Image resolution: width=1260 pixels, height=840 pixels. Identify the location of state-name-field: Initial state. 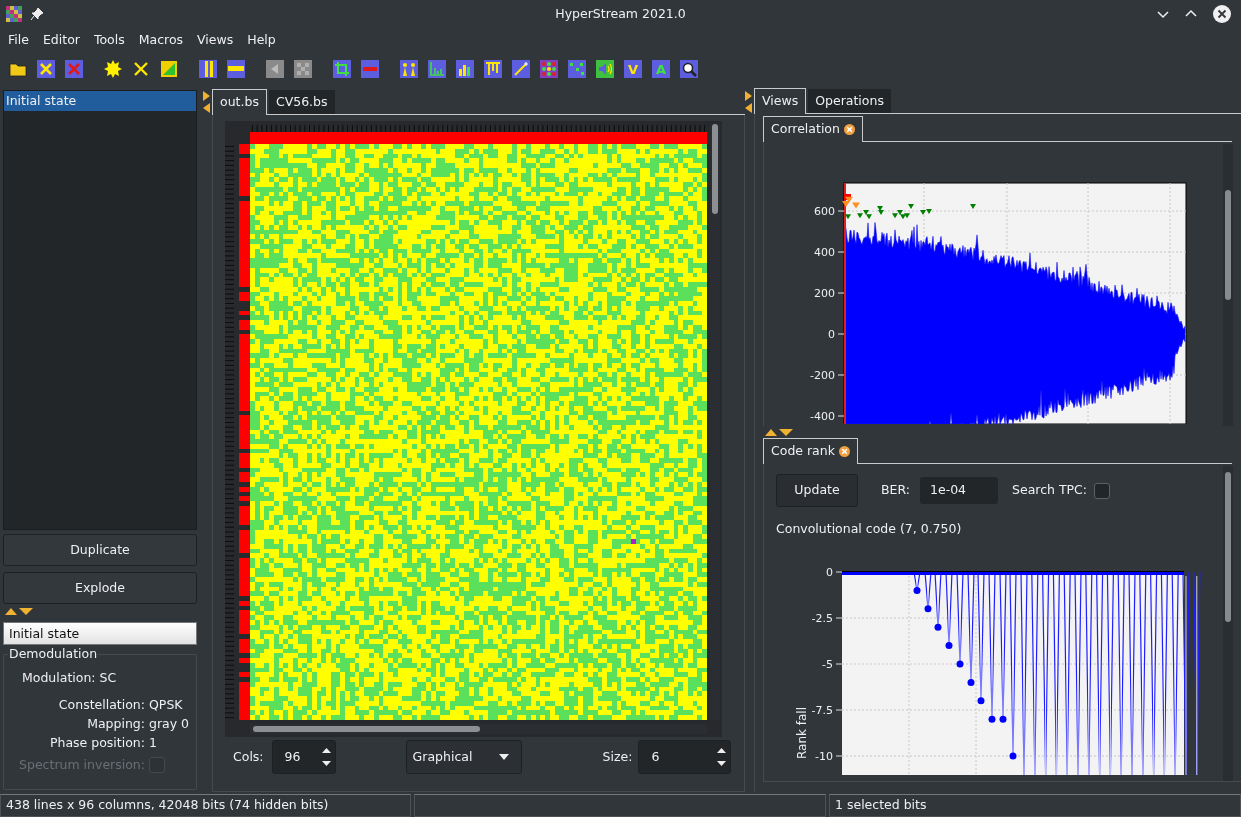
(100, 633).